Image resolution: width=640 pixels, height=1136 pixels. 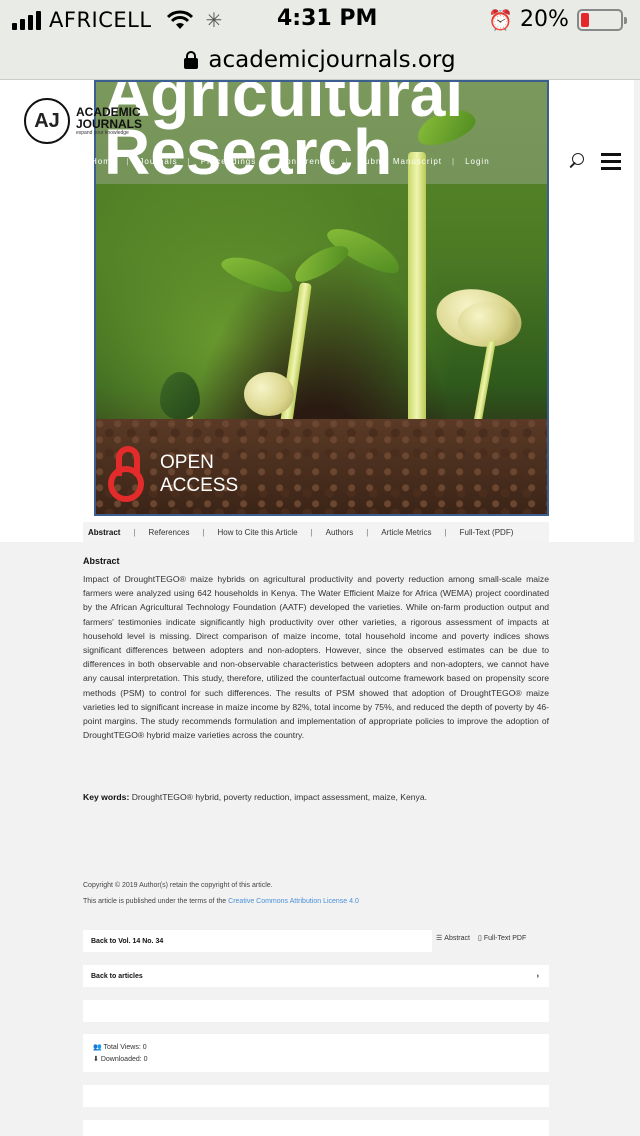 I want to click on open-access-line2: ACCESS, so click(x=199, y=485).